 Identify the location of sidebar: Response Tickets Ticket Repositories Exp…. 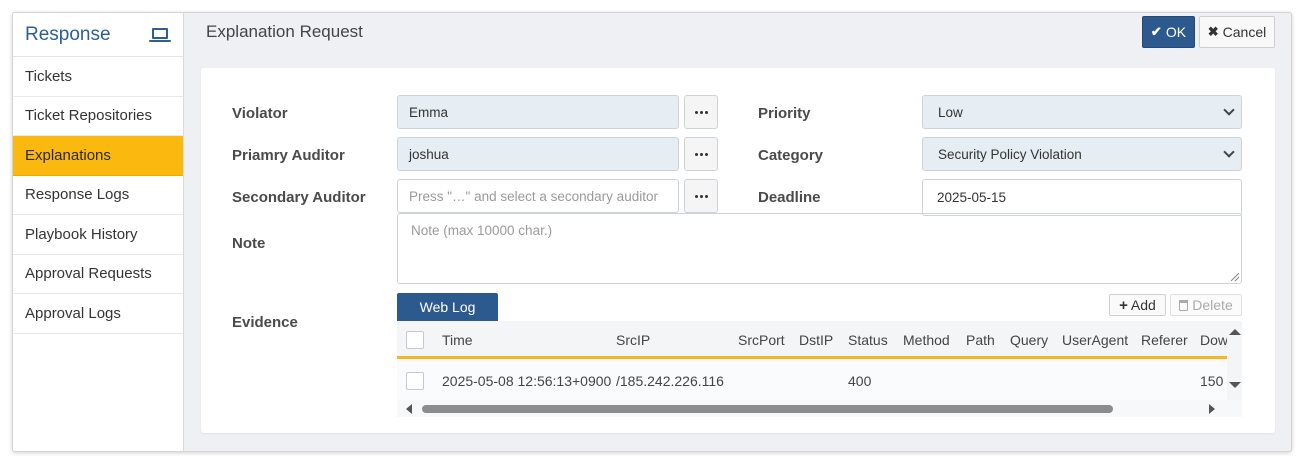
(98, 232).